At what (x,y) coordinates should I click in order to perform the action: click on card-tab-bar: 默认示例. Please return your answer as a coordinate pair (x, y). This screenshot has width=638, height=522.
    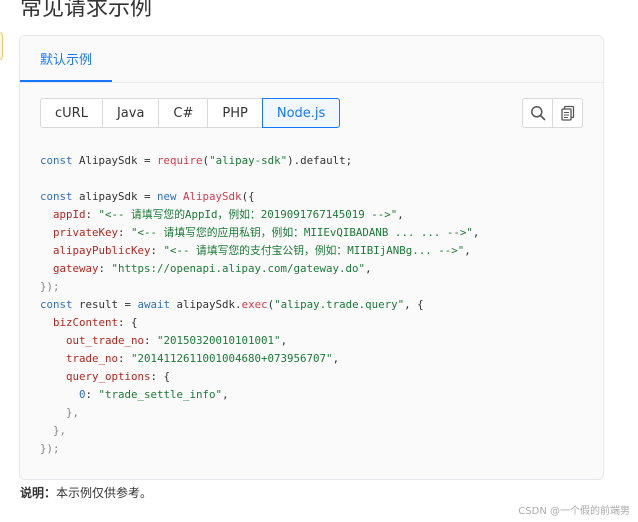
    Looking at the image, I should click on (311, 59).